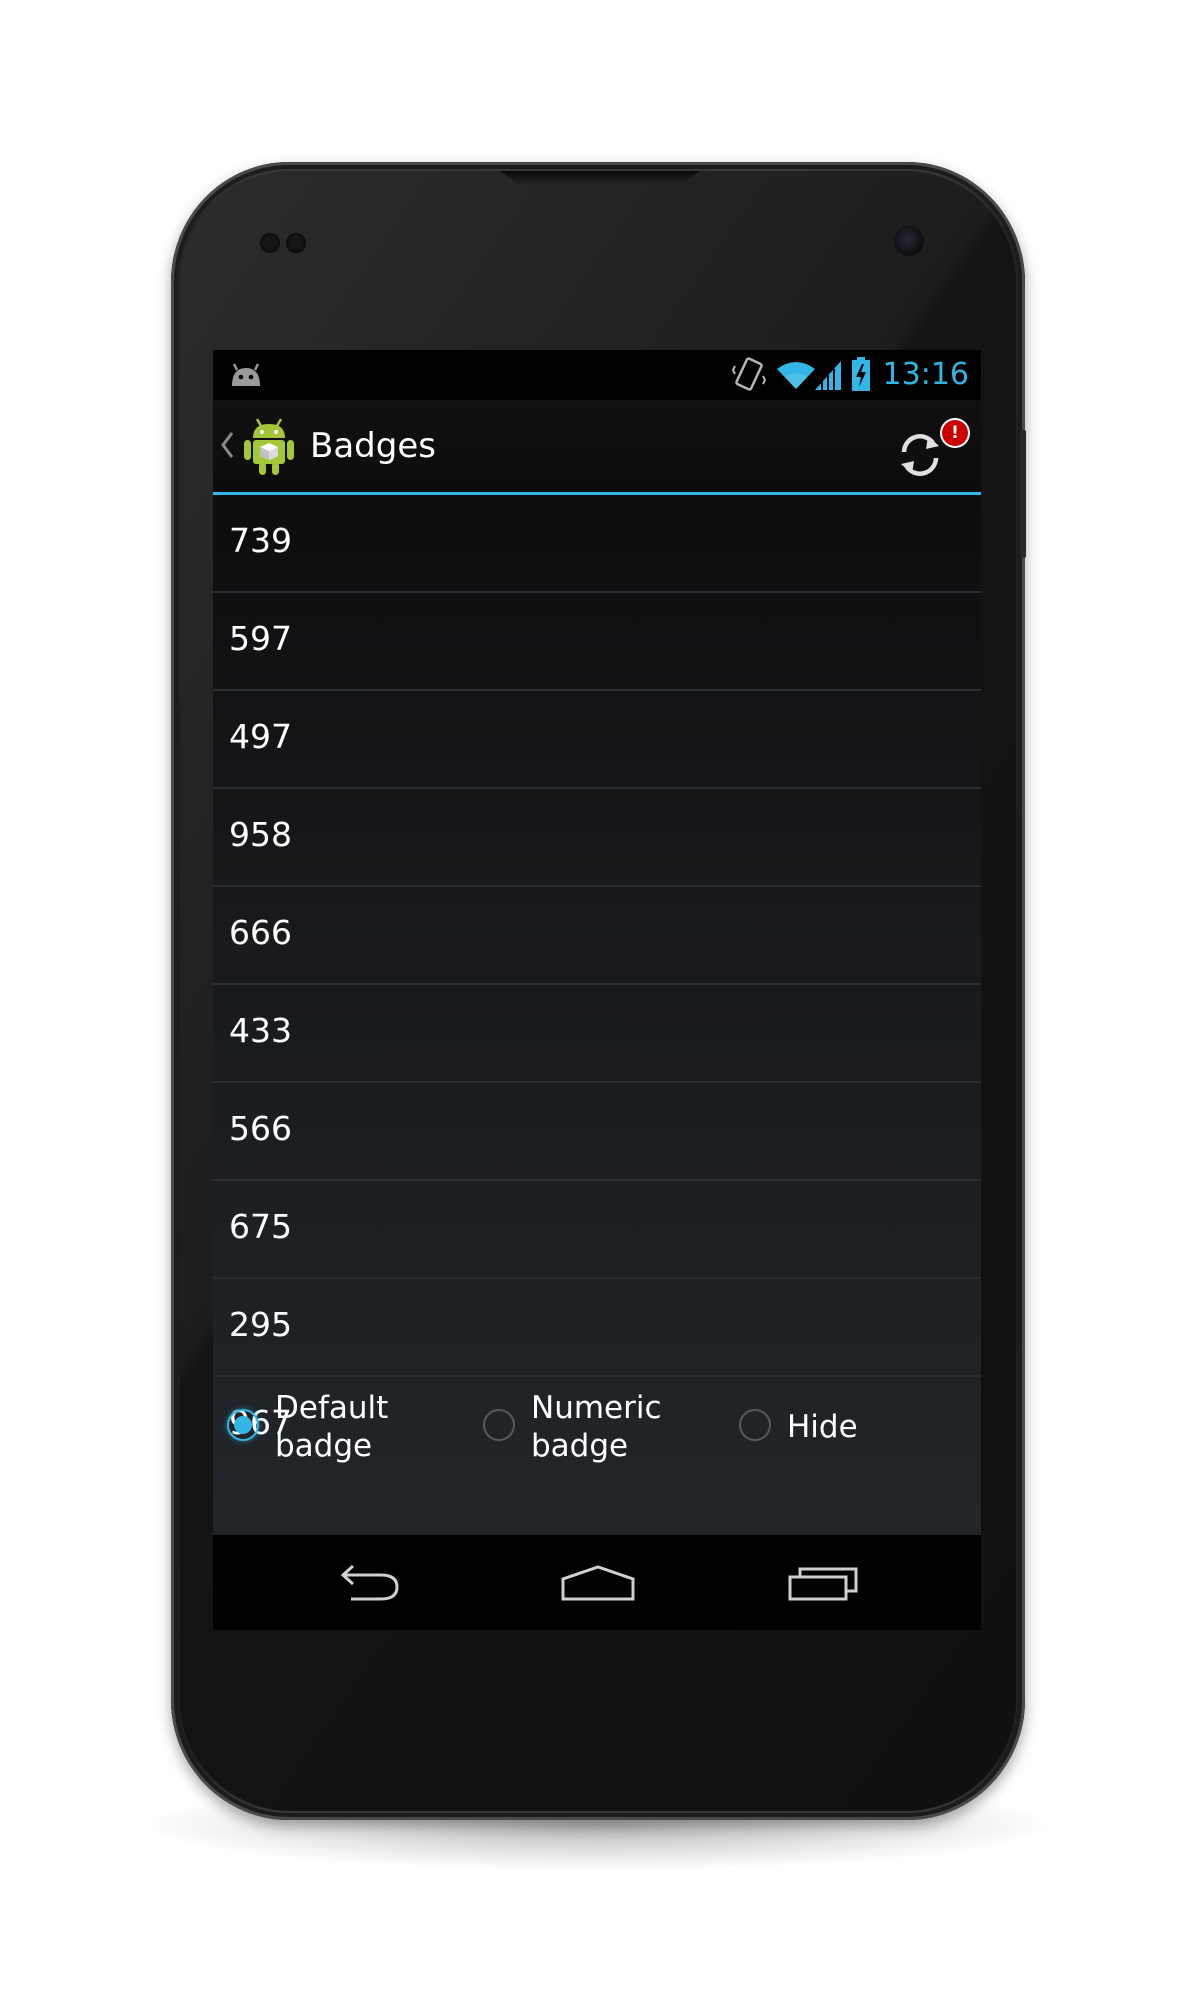  I want to click on list-item: 597, so click(597, 642).